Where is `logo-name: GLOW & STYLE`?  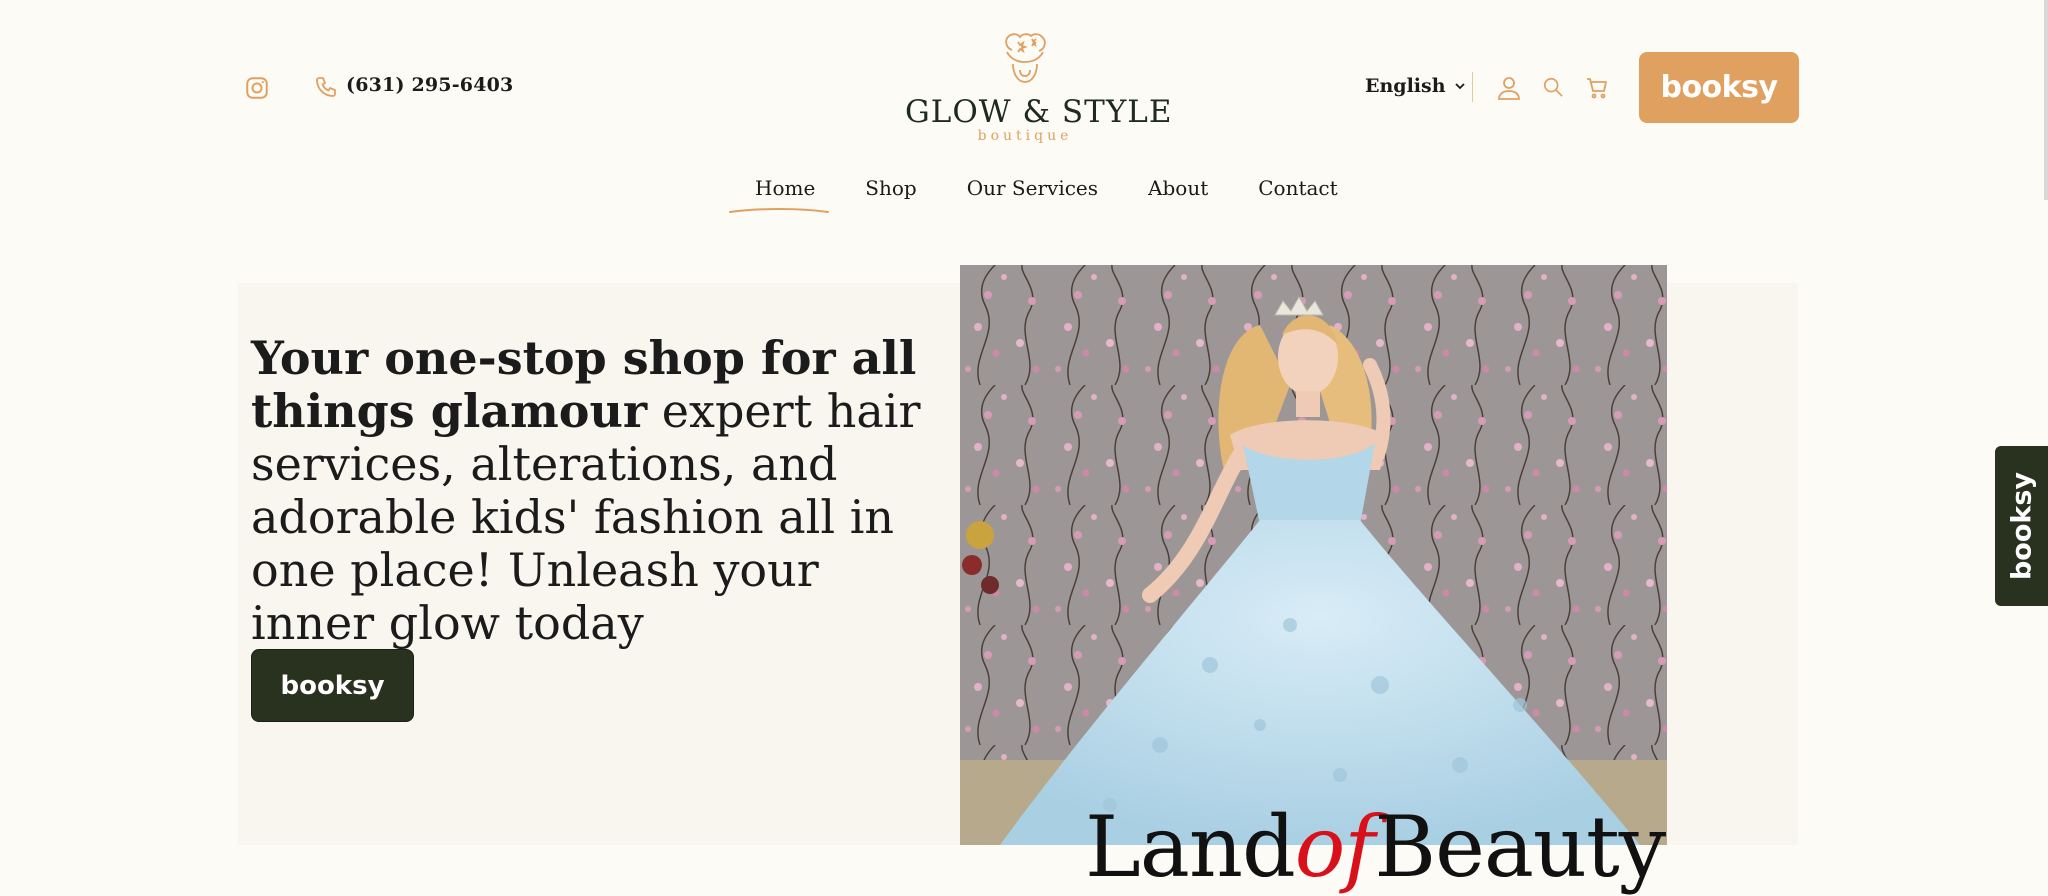
logo-name: GLOW & STYLE is located at coordinates (1039, 112).